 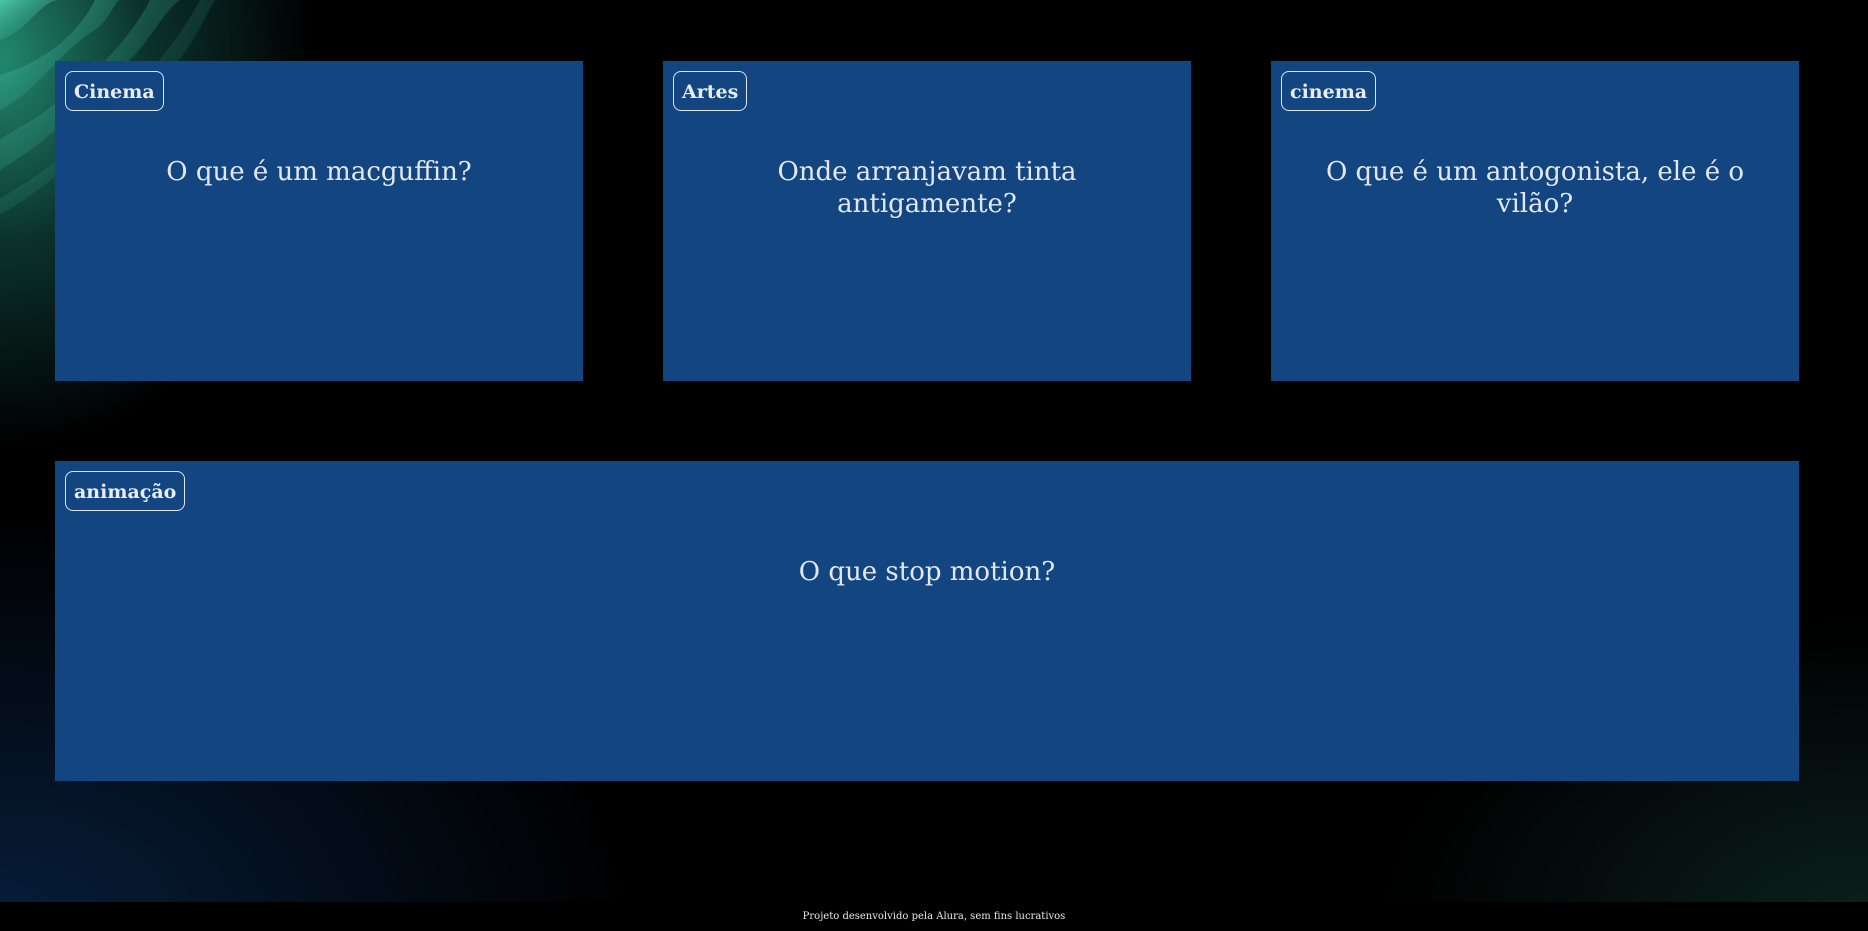 I want to click on category-tag: cinema, so click(x=1329, y=91).